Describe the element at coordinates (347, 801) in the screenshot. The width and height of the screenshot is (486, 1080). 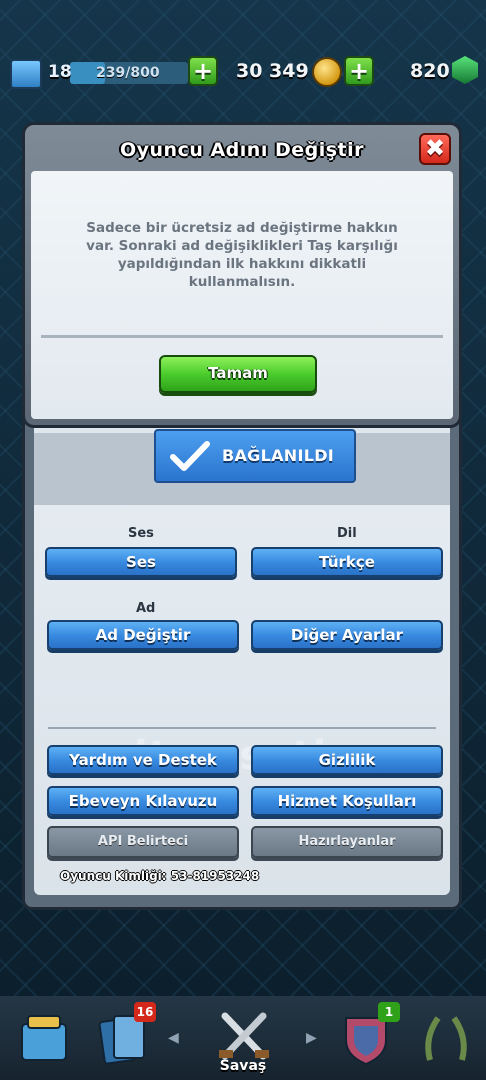
I see `terms-of-service-button: Hizmet Koşulları` at that location.